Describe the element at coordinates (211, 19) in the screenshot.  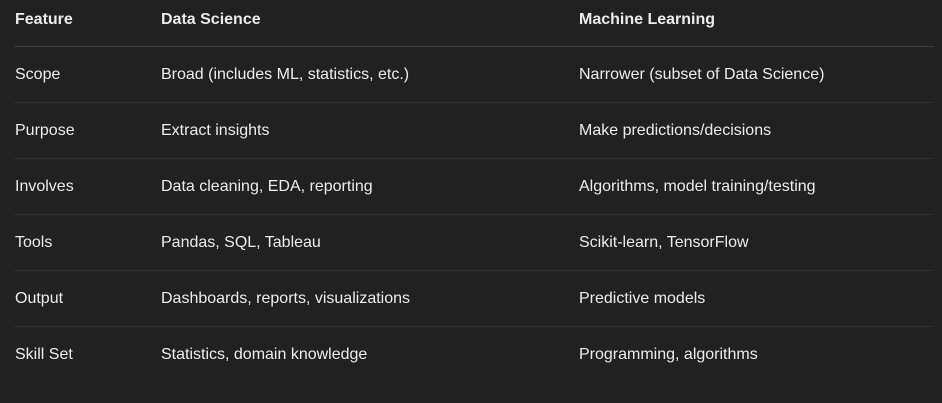
I see `header-data-science: Data Science` at that location.